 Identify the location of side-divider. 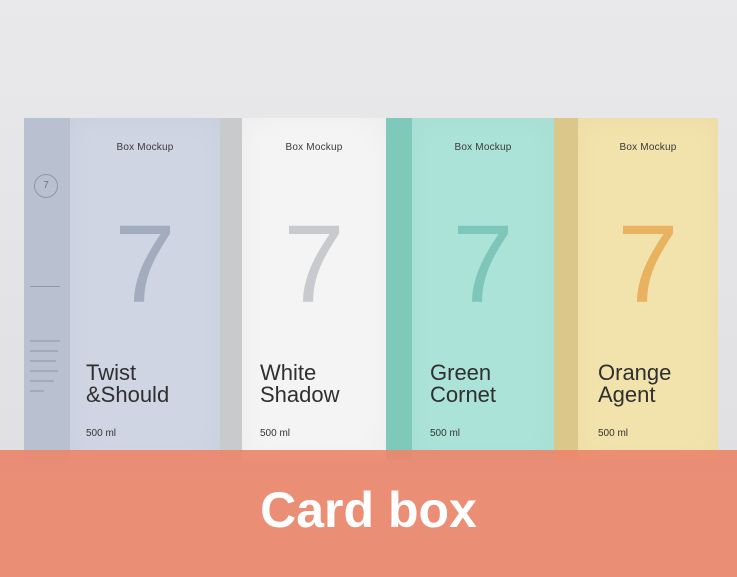
(45, 286).